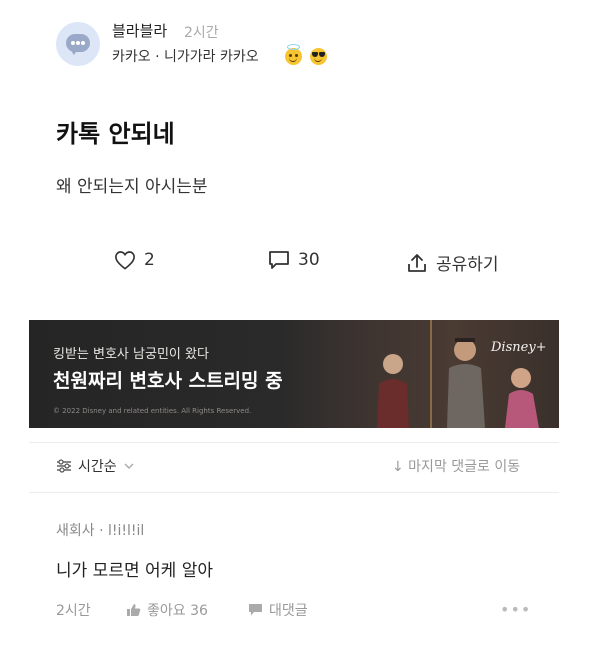  I want to click on like-button: 2, so click(134, 260).